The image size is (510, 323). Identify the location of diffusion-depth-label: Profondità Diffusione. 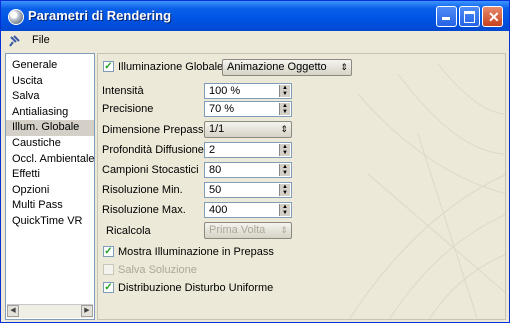
(153, 150).